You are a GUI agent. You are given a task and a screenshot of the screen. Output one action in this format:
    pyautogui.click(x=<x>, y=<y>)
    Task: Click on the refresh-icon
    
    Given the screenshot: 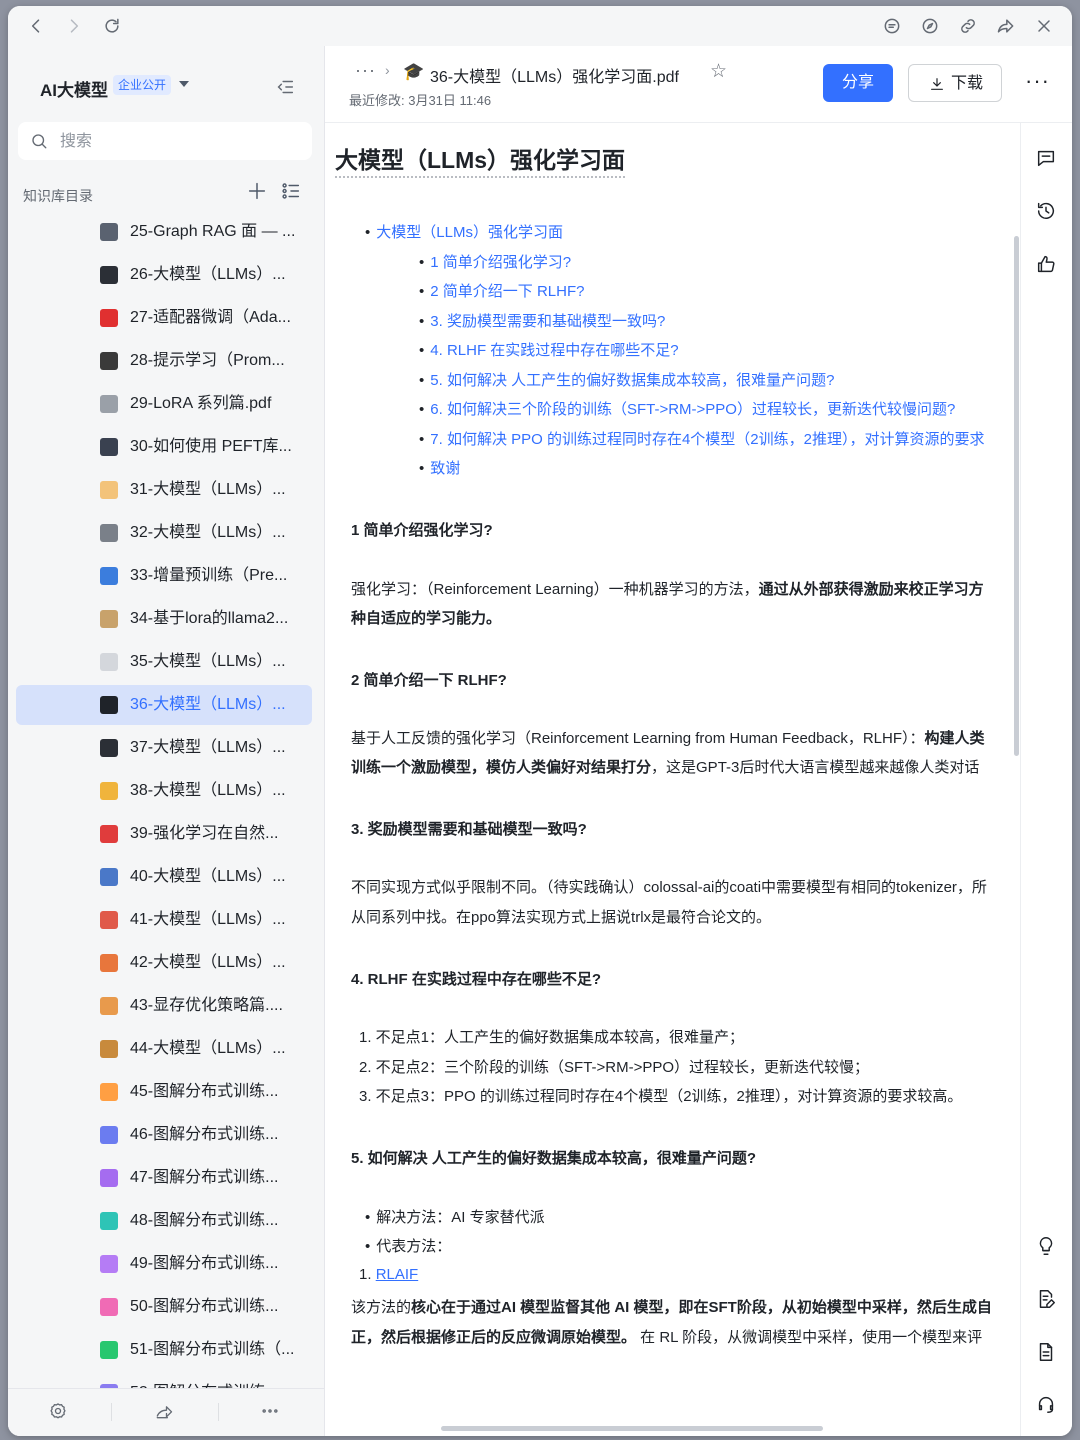 What is the action you would take?
    pyautogui.click(x=112, y=26)
    